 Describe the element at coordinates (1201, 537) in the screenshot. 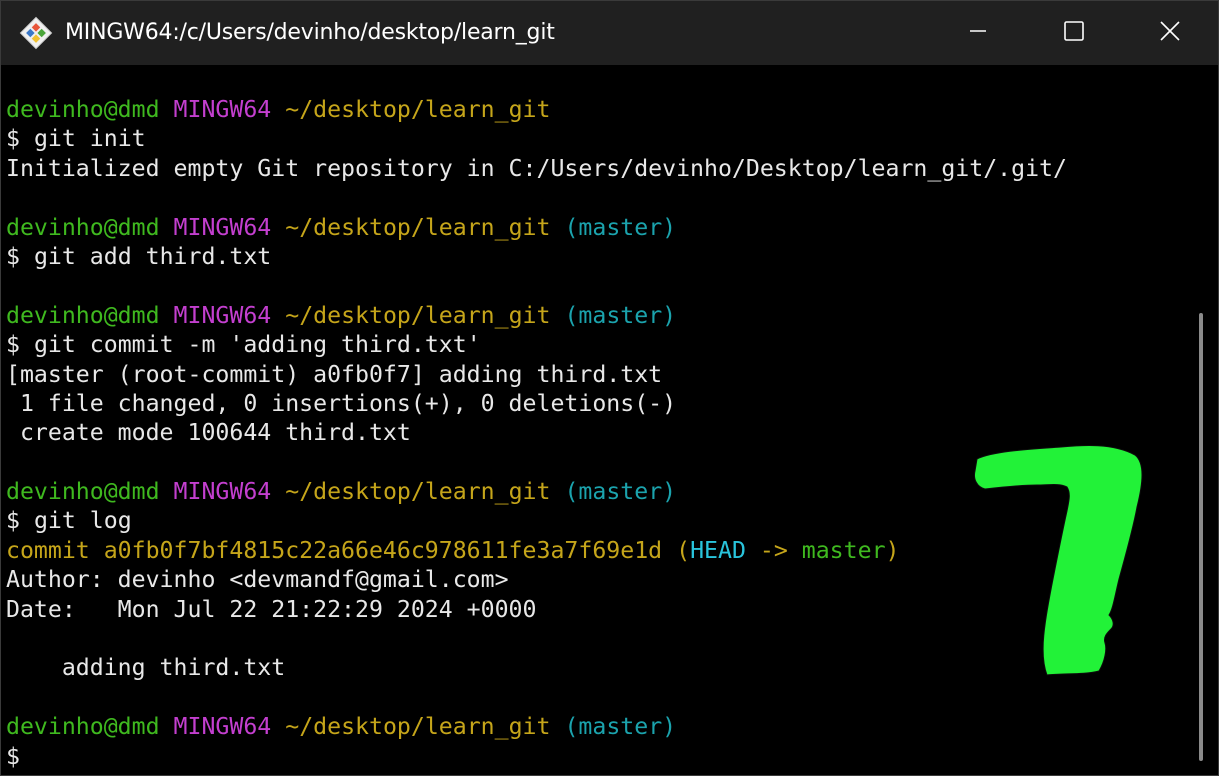

I see `scrollbar-thumb` at that location.